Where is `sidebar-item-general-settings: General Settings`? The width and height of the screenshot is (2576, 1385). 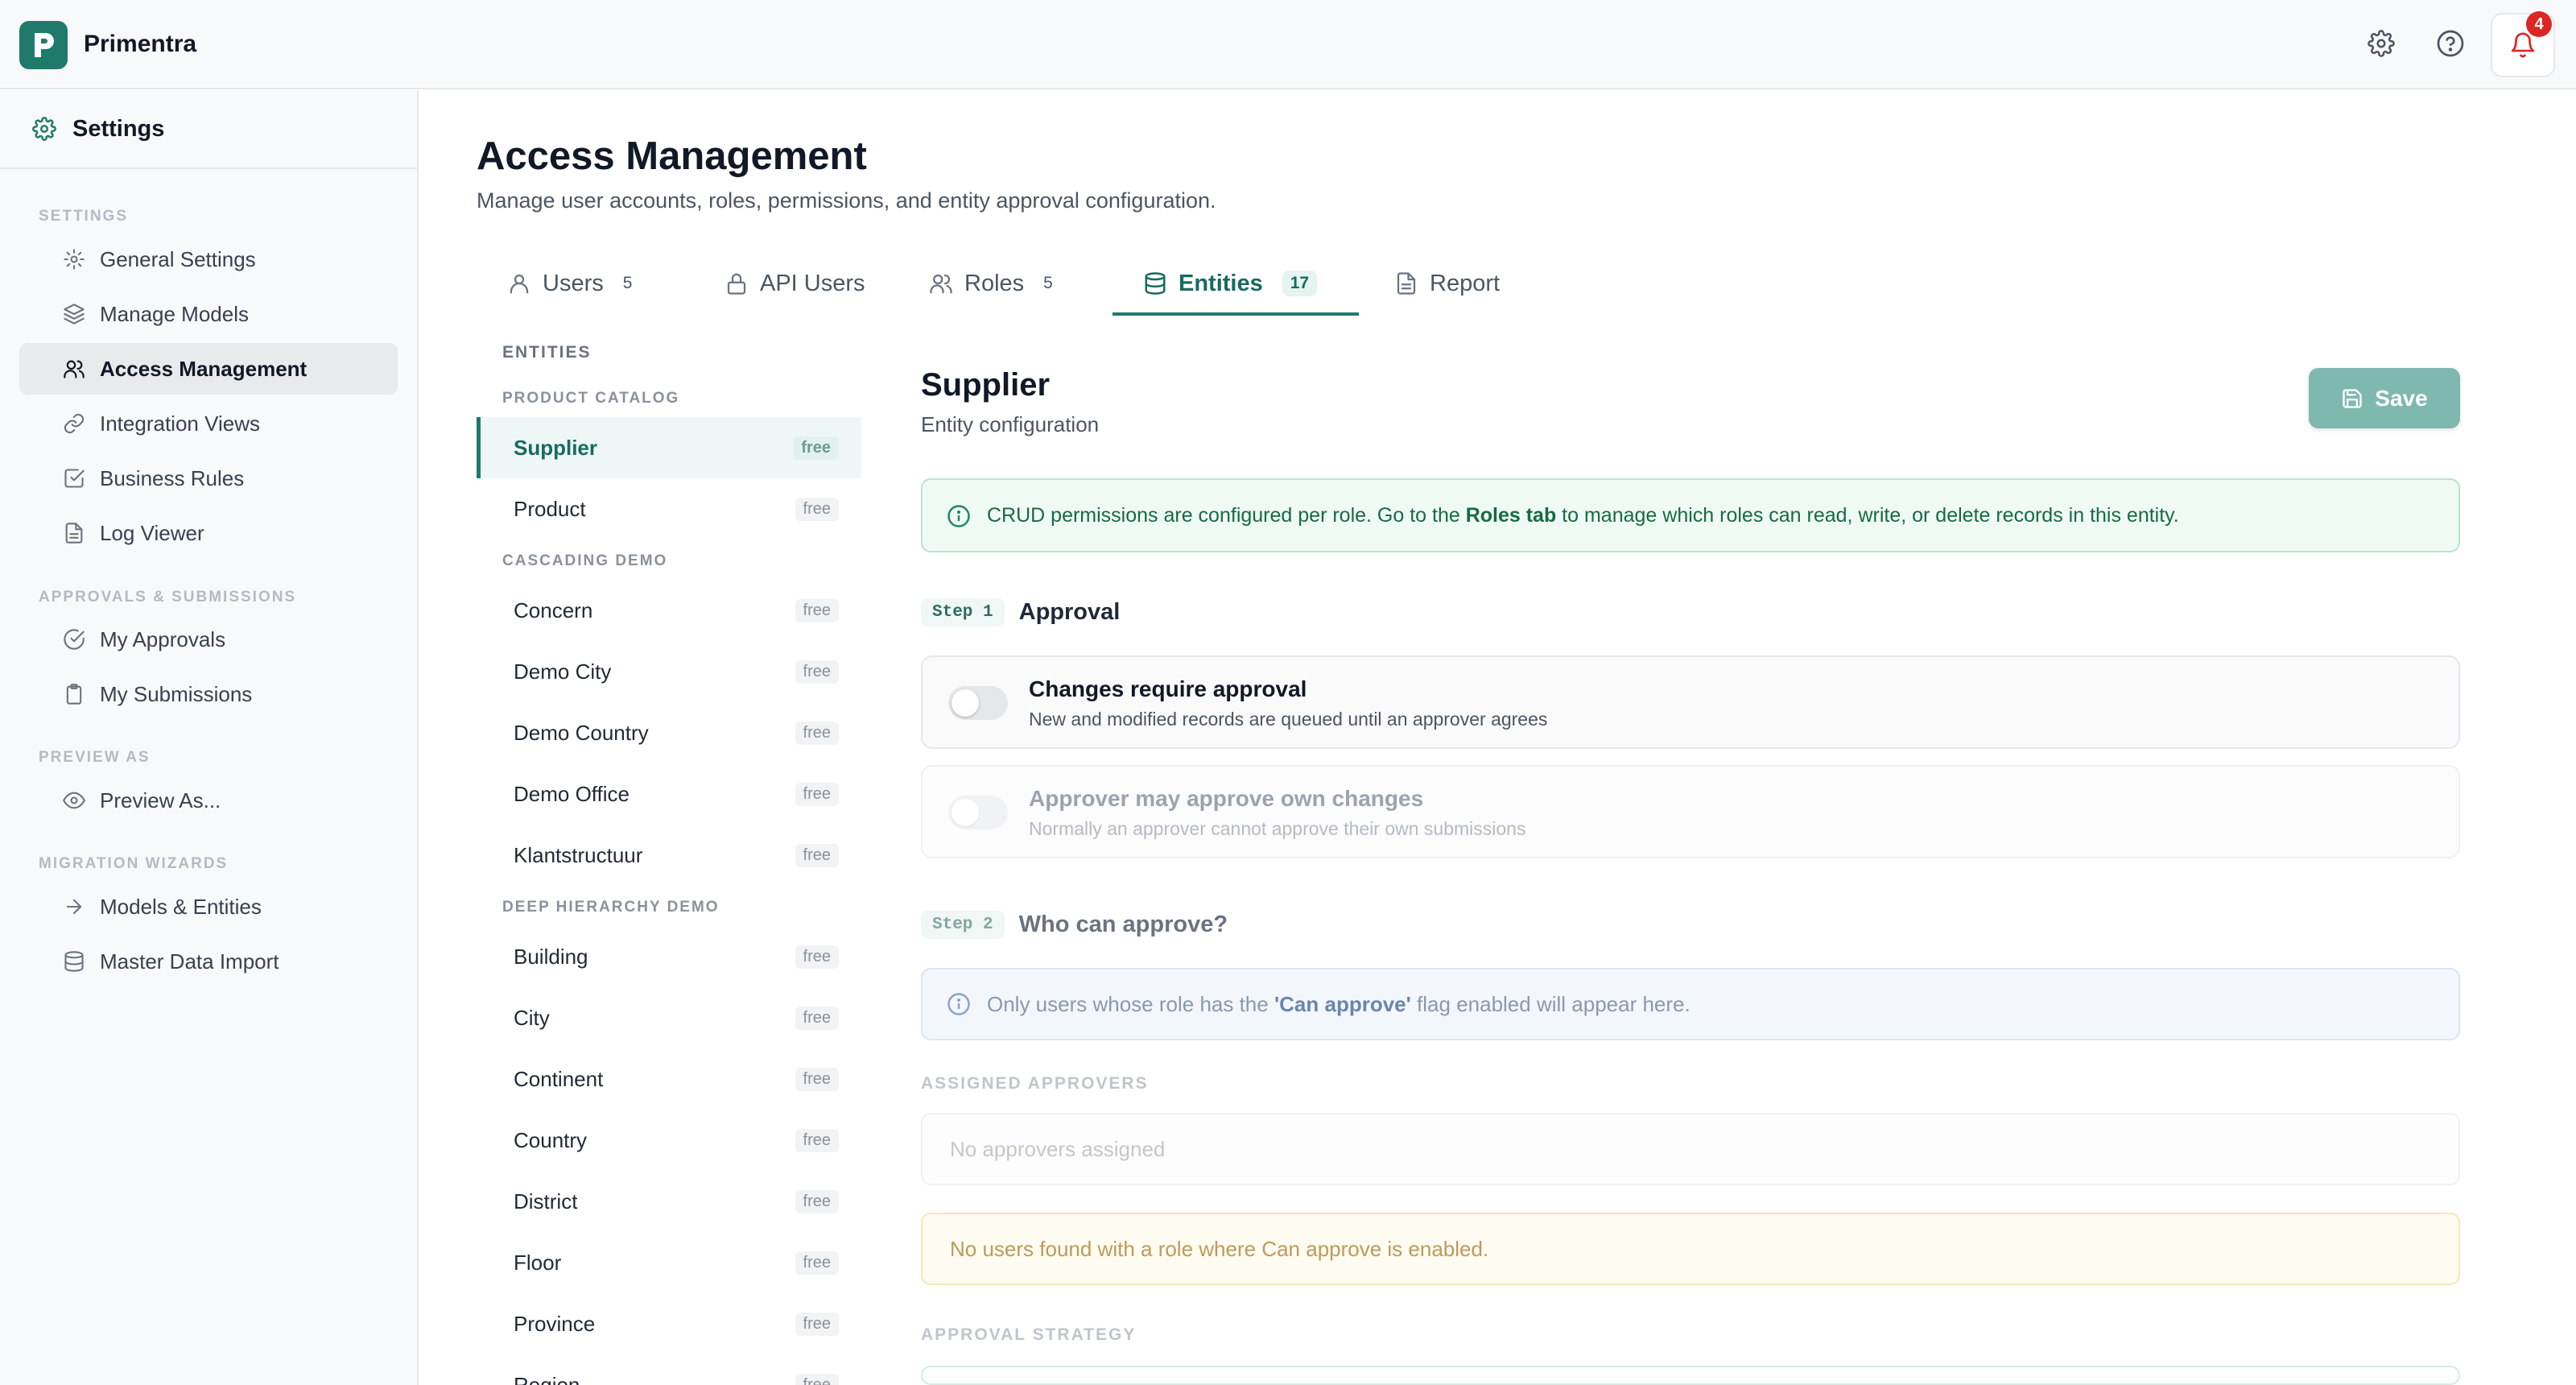
sidebar-item-general-settings: General Settings is located at coordinates (208, 259).